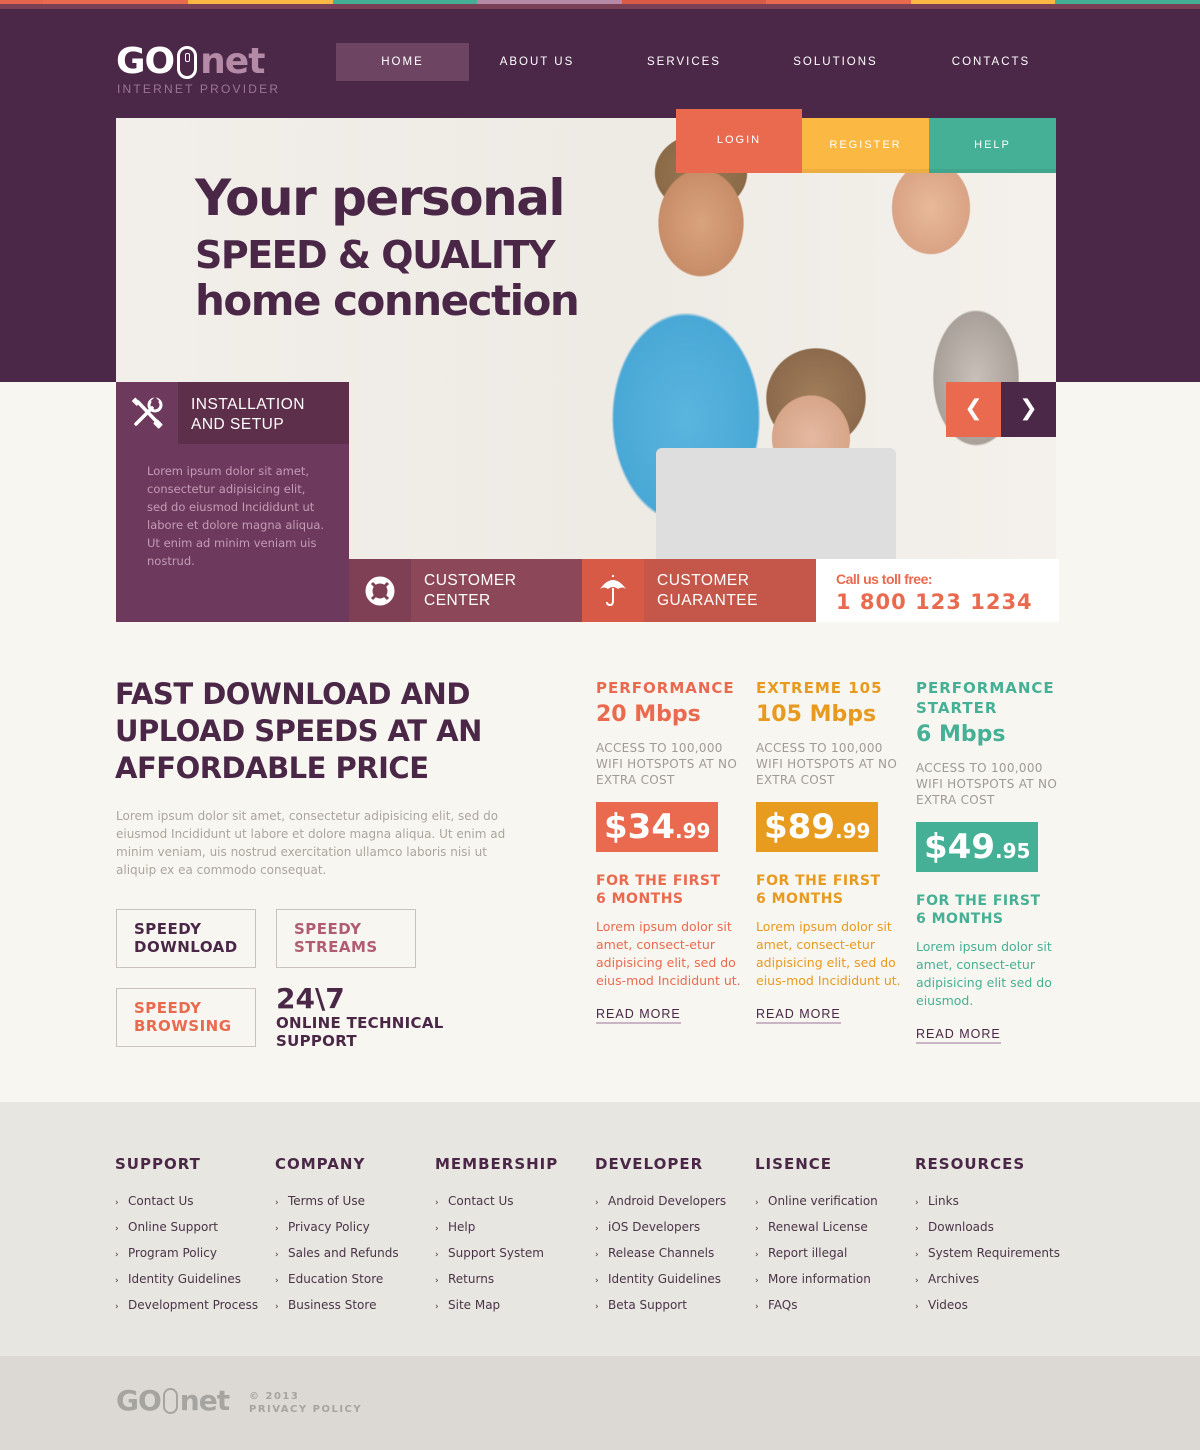 This screenshot has width=1200, height=1450. What do you see at coordinates (667, 1201) in the screenshot?
I see `footer-link-label: Android Developers` at bounding box center [667, 1201].